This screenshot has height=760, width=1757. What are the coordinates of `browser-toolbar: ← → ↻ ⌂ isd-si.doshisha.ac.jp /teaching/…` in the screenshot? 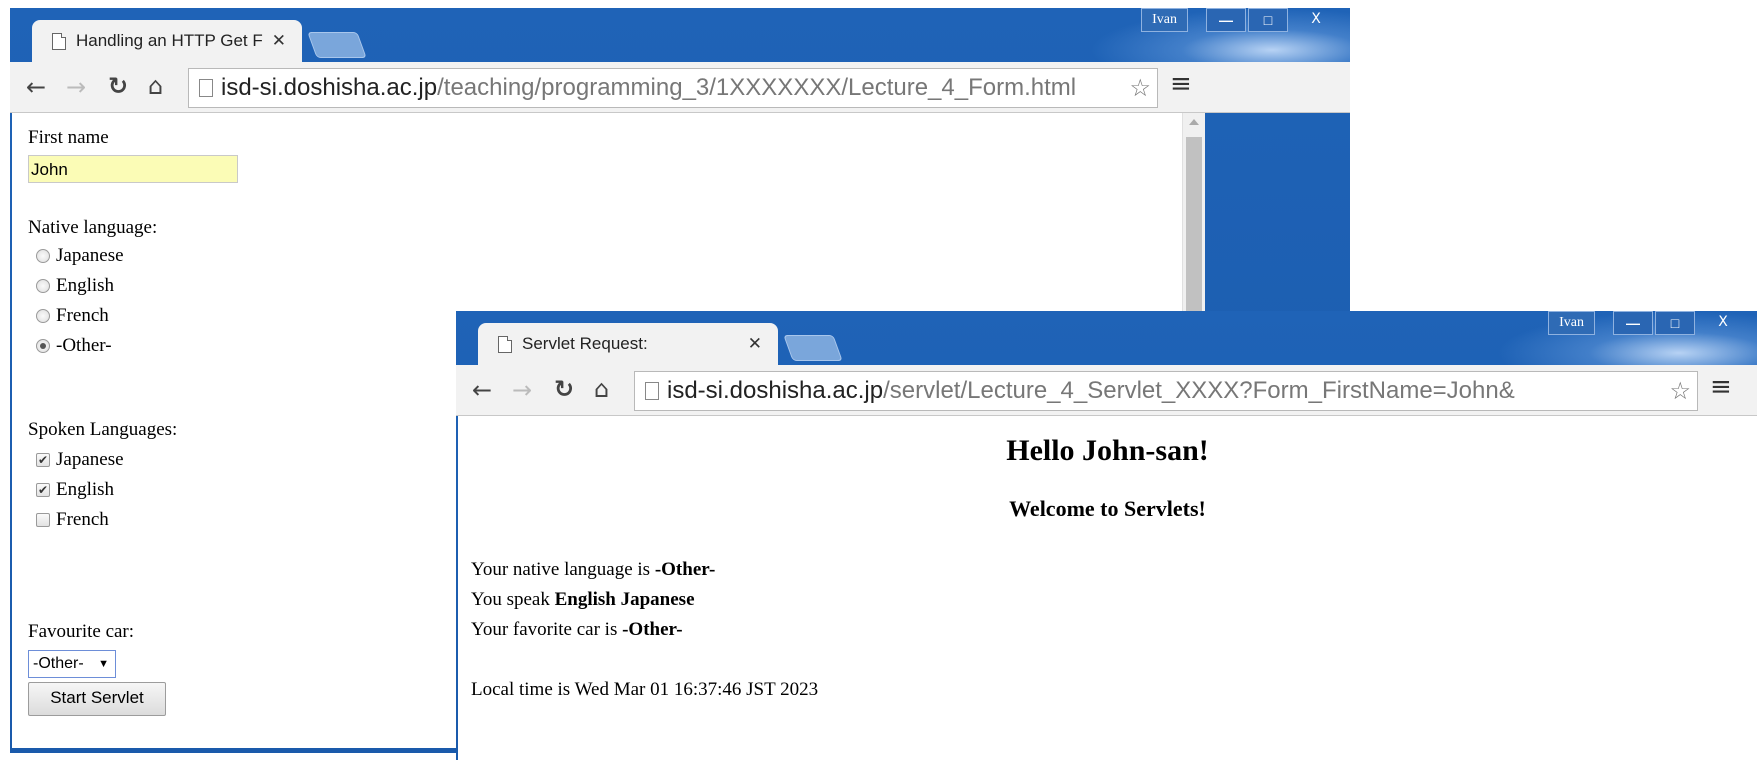 It's located at (680, 87).